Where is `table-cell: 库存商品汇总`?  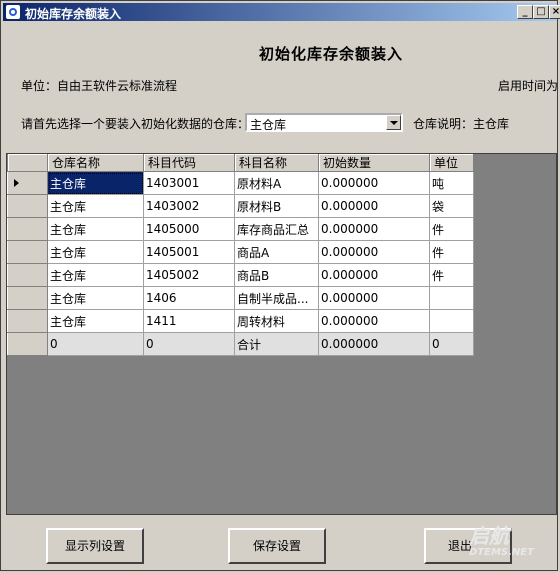
table-cell: 库存商品汇总 is located at coordinates (276, 229).